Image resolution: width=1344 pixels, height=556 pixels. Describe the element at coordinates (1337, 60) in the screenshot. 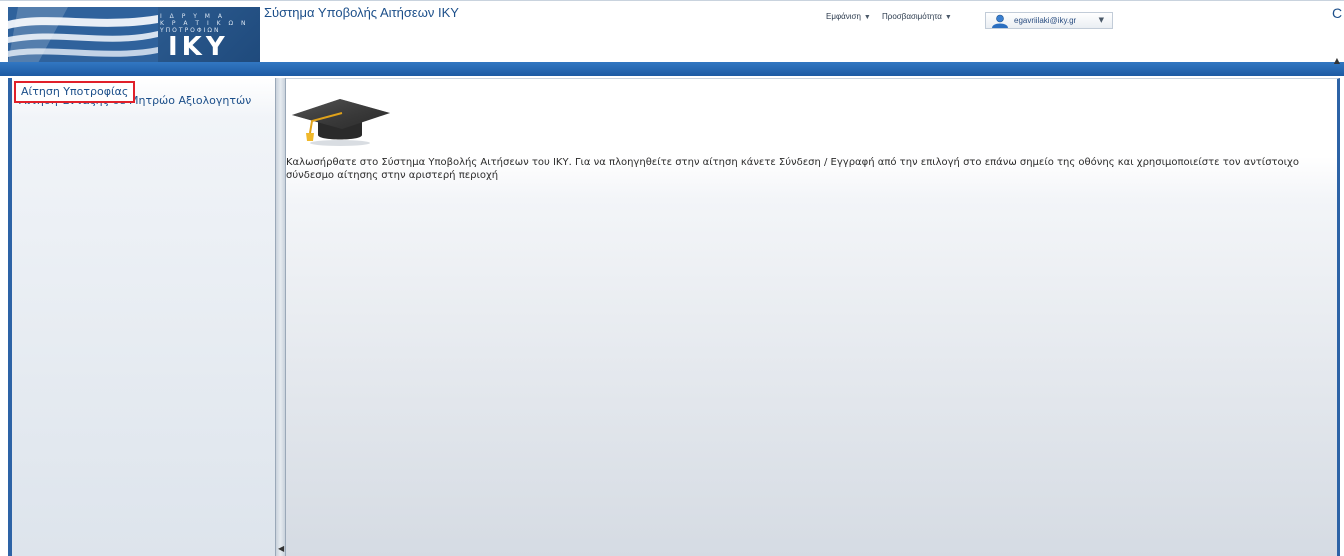

I see `collapse-arrow-icon: ▲` at that location.